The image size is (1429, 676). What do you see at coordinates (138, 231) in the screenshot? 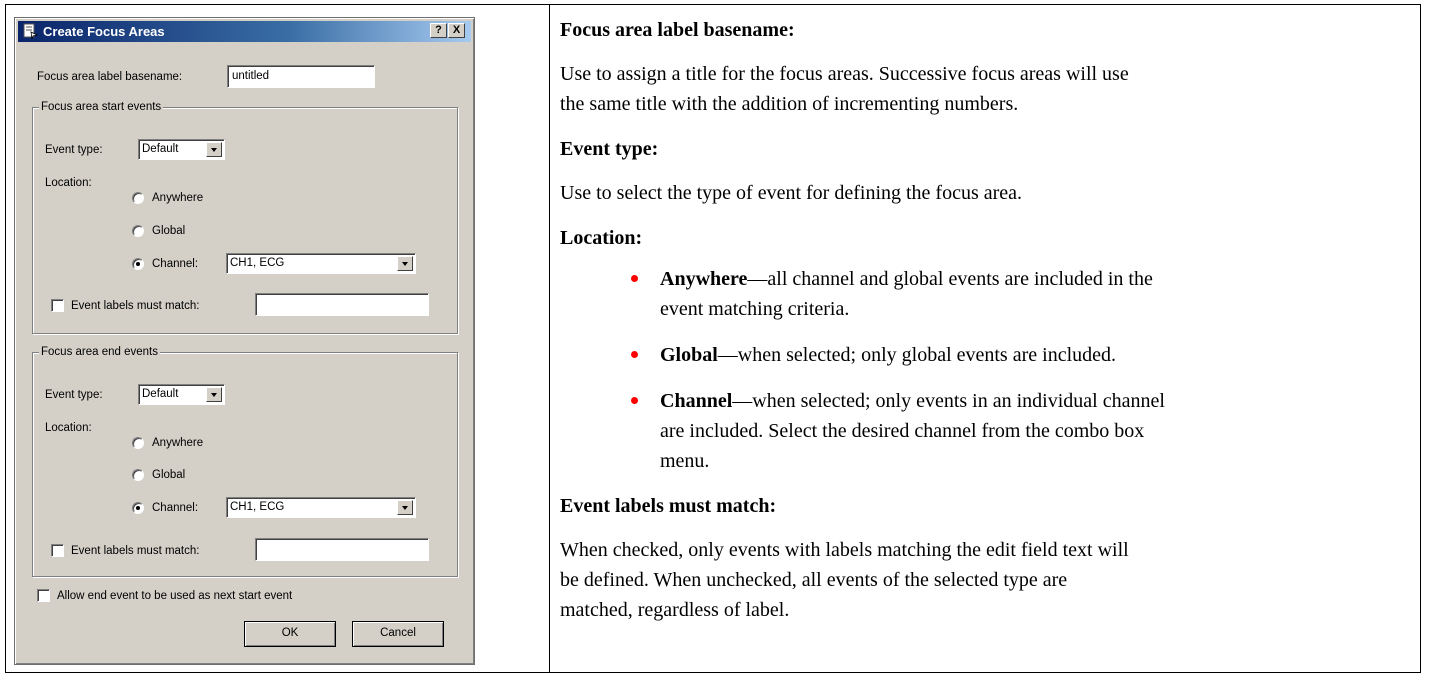
I see `start-global-radio` at bounding box center [138, 231].